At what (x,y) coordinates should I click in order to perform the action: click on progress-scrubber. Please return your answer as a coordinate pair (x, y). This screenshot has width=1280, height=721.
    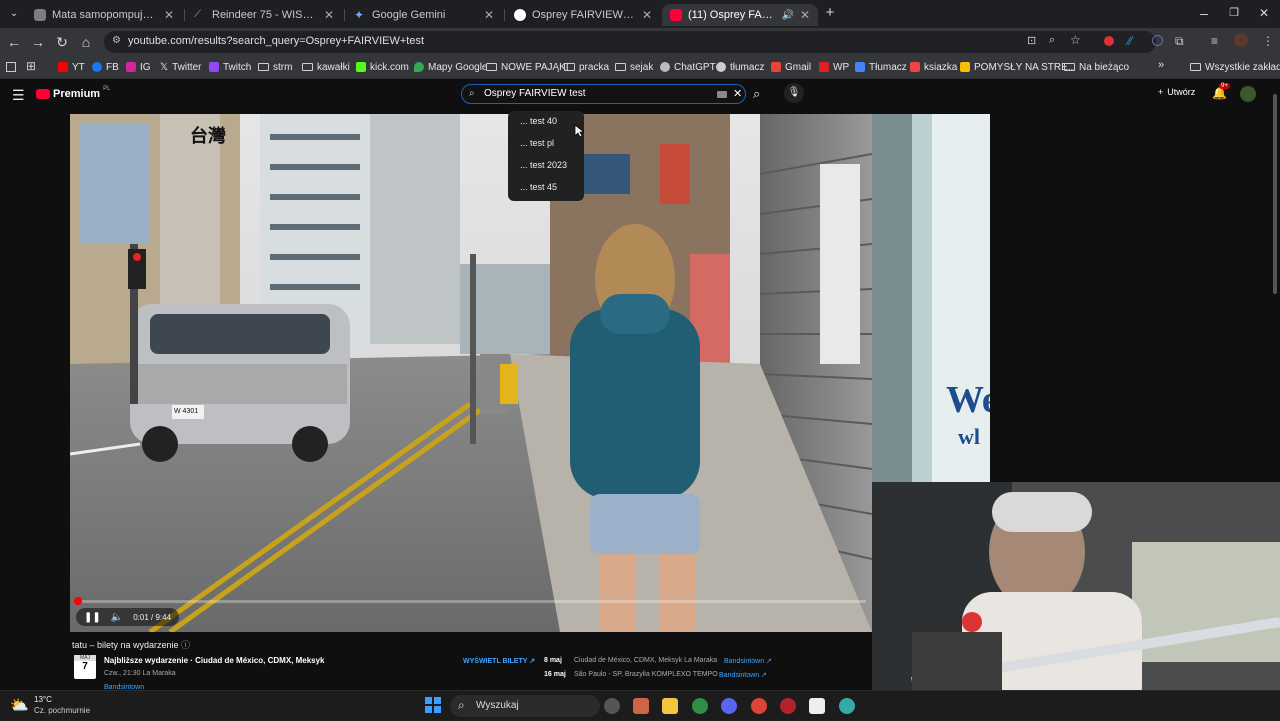
    Looking at the image, I should click on (78, 601).